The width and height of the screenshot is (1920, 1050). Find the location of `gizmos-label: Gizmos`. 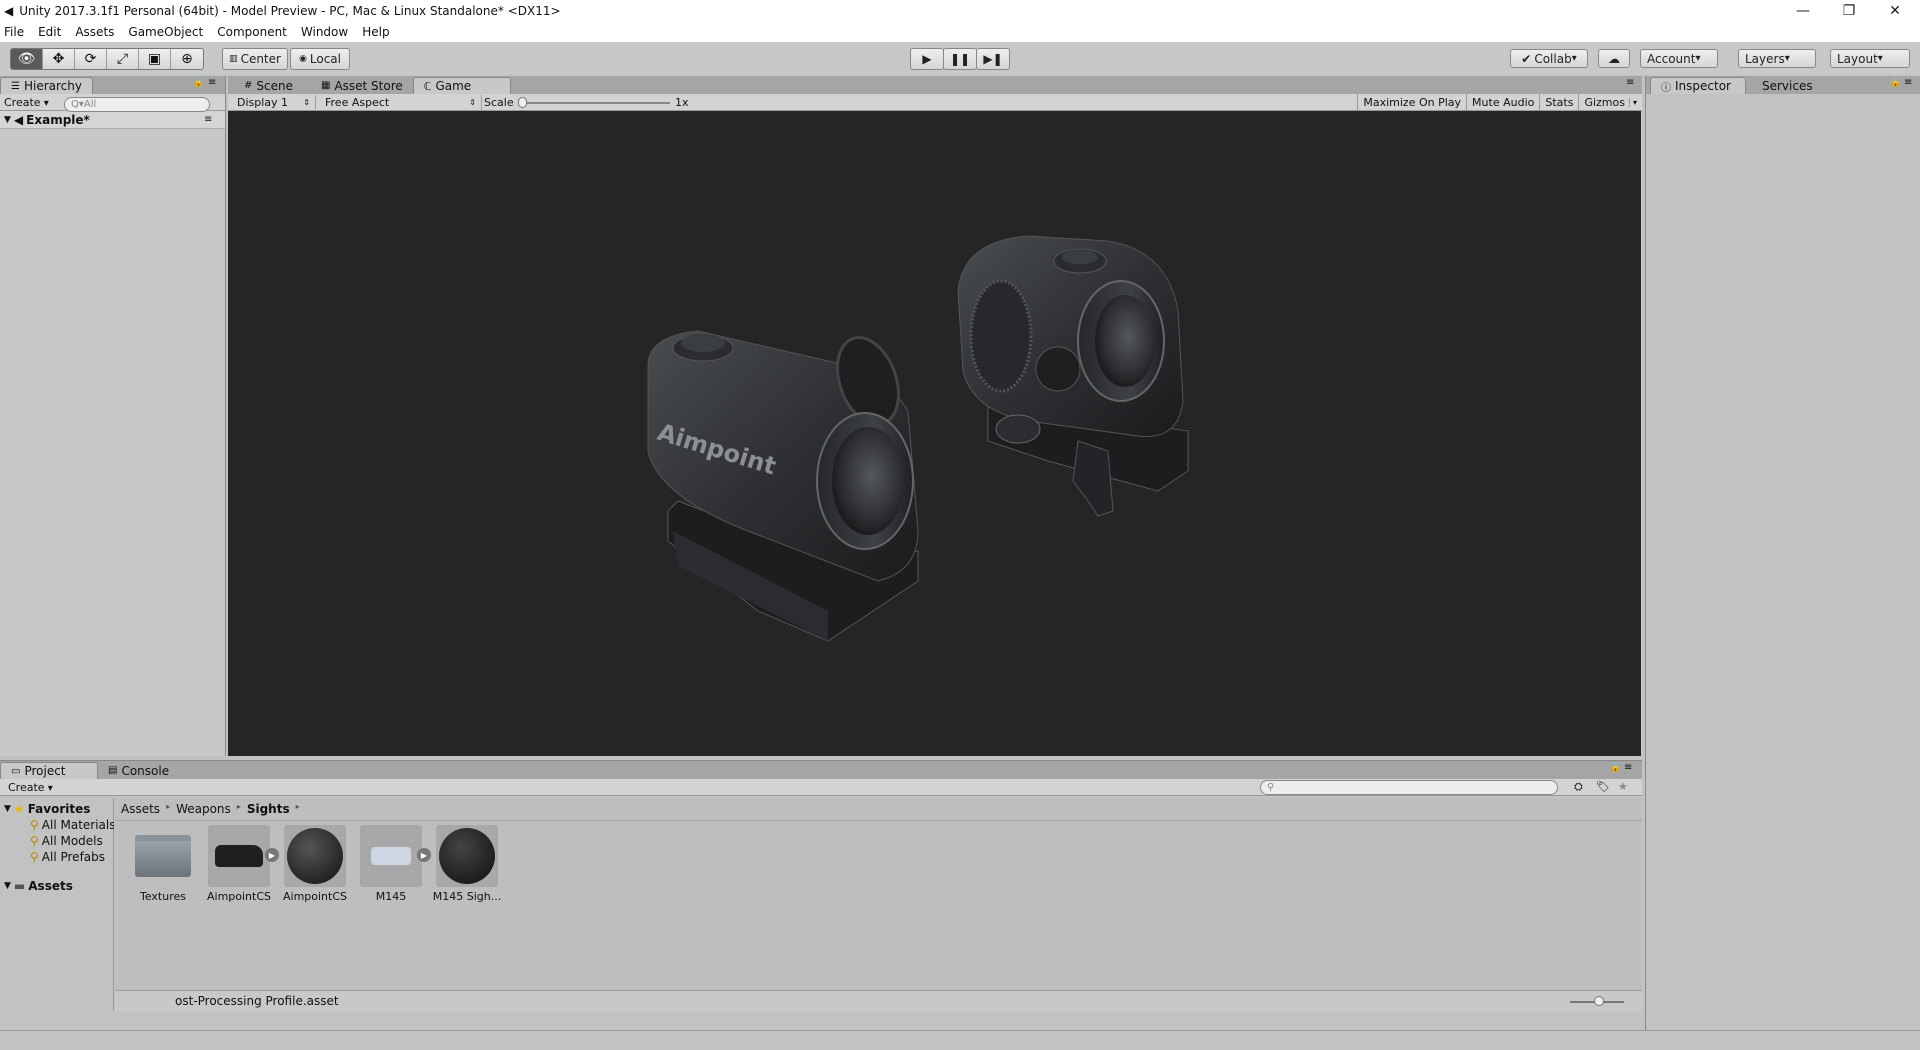

gizmos-label: Gizmos is located at coordinates (1604, 102).